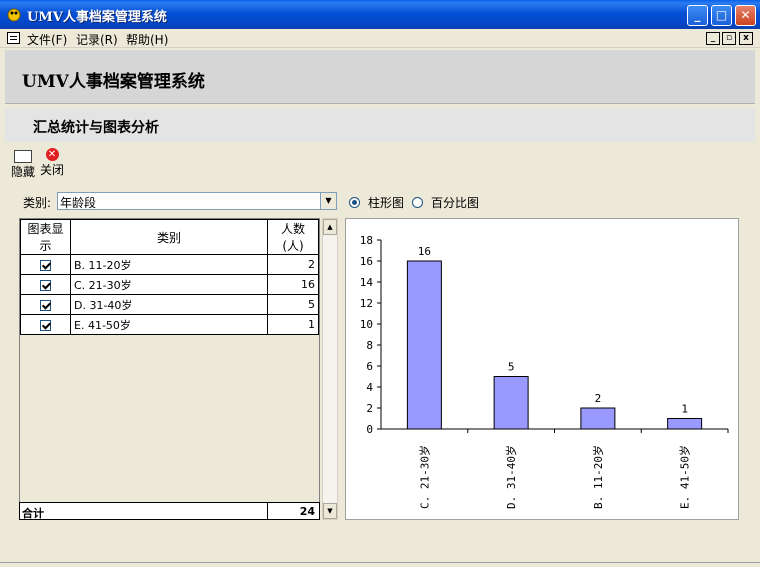  What do you see at coordinates (366, 303) in the screenshot?
I see `y-tick-label: 12` at bounding box center [366, 303].